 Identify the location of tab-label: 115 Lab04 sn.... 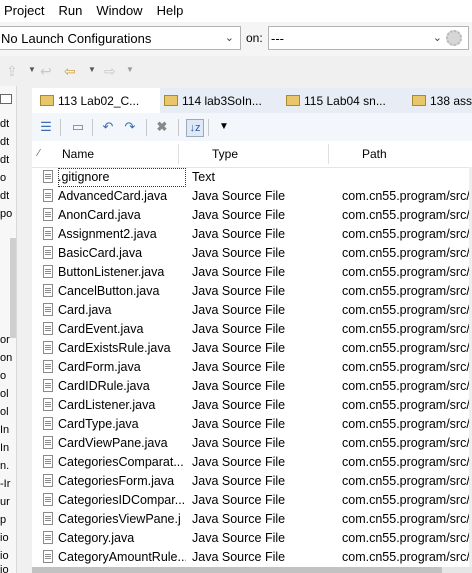
(345, 100).